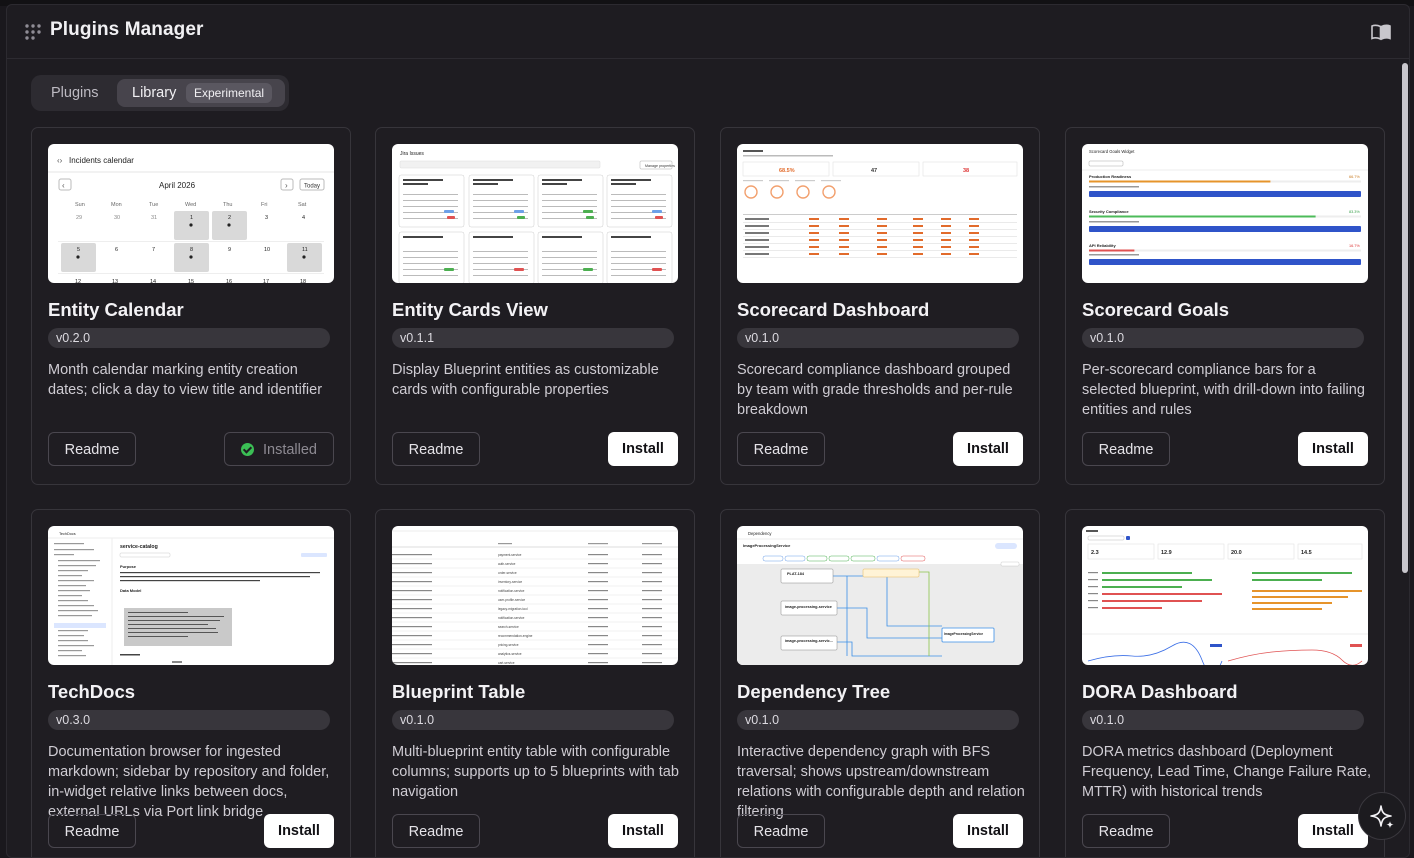 Image resolution: width=1414 pixels, height=858 pixels. I want to click on preview-node-label: PLAT-184, so click(796, 574).